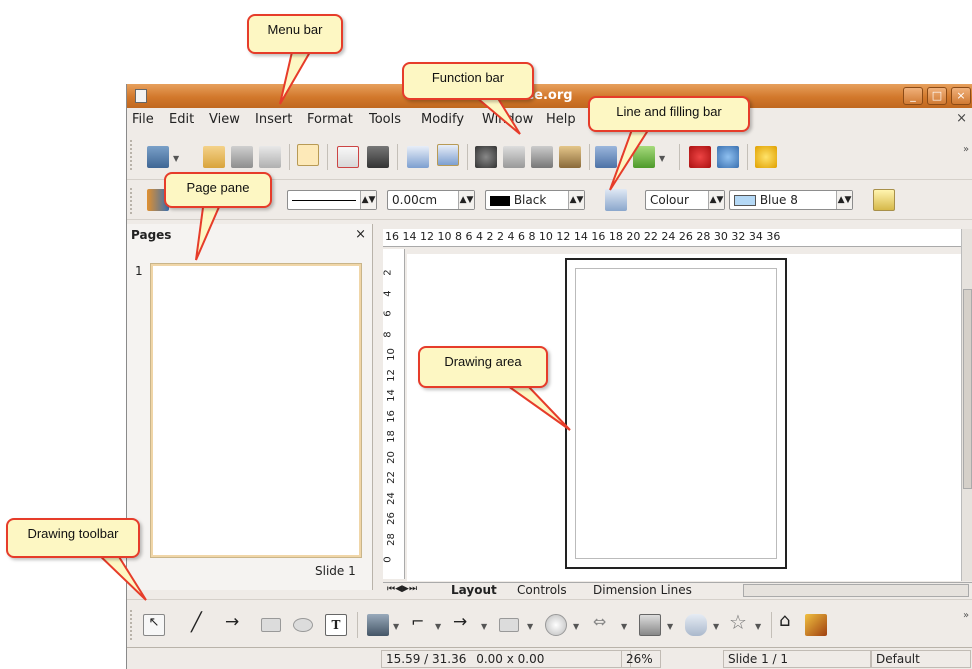 Image resolution: width=972 pixels, height=669 pixels. Describe the element at coordinates (483, 367) in the screenshot. I see `callout-drawing-area: Drawing area` at that location.